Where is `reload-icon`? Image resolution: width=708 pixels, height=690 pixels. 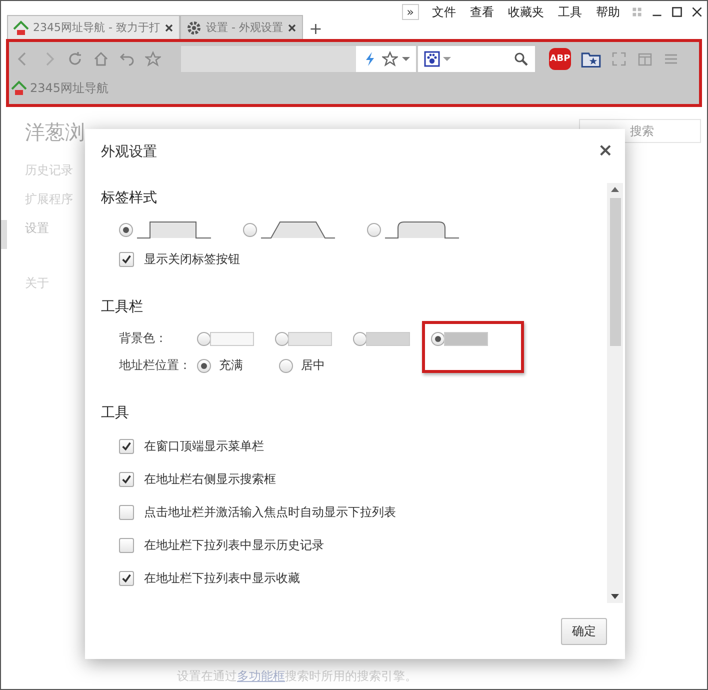 reload-icon is located at coordinates (75, 59).